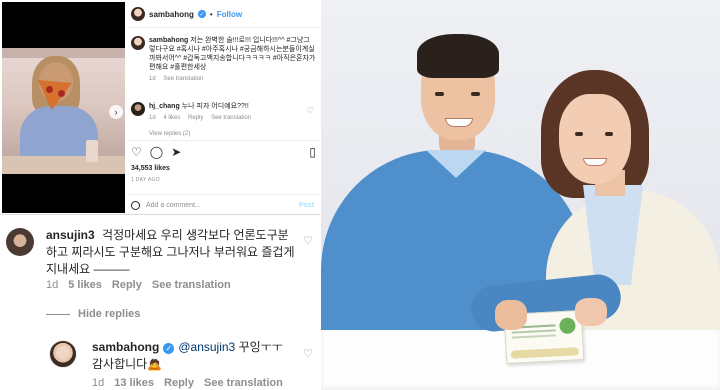 This screenshot has width=720, height=390. What do you see at coordinates (171, 14) in the screenshot?
I see `post-username: sambahong` at bounding box center [171, 14].